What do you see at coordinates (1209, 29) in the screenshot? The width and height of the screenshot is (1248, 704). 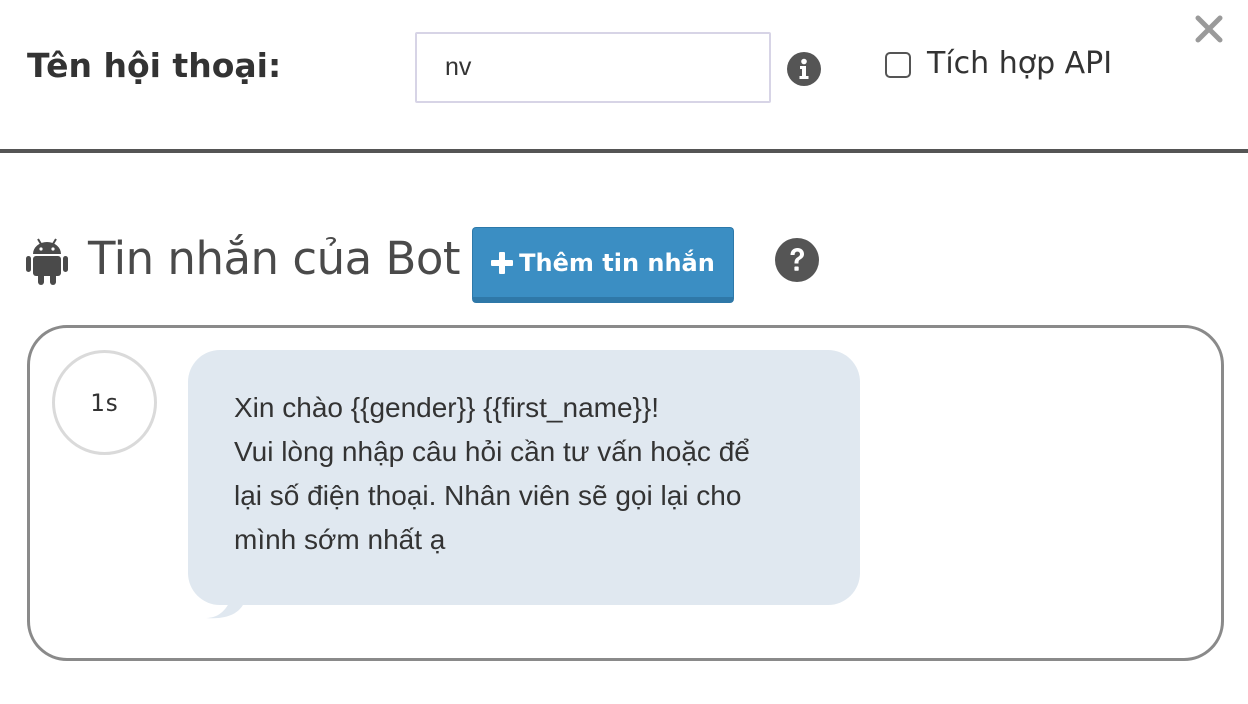 I see `close-icon` at bounding box center [1209, 29].